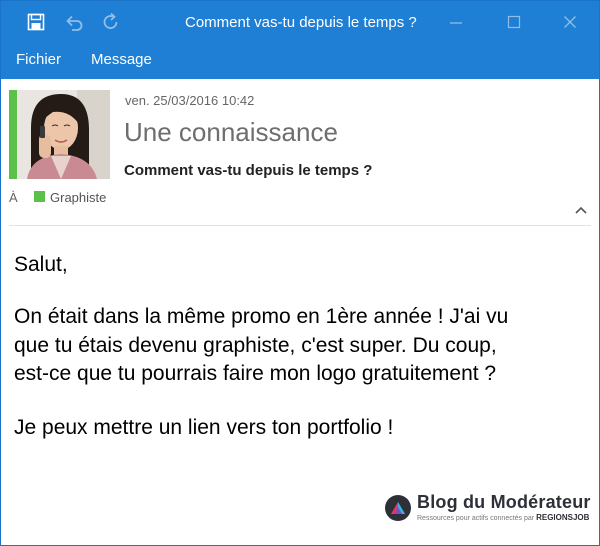 This screenshot has height=546, width=600. What do you see at coordinates (121, 59) in the screenshot?
I see `menu-item-message: Message` at bounding box center [121, 59].